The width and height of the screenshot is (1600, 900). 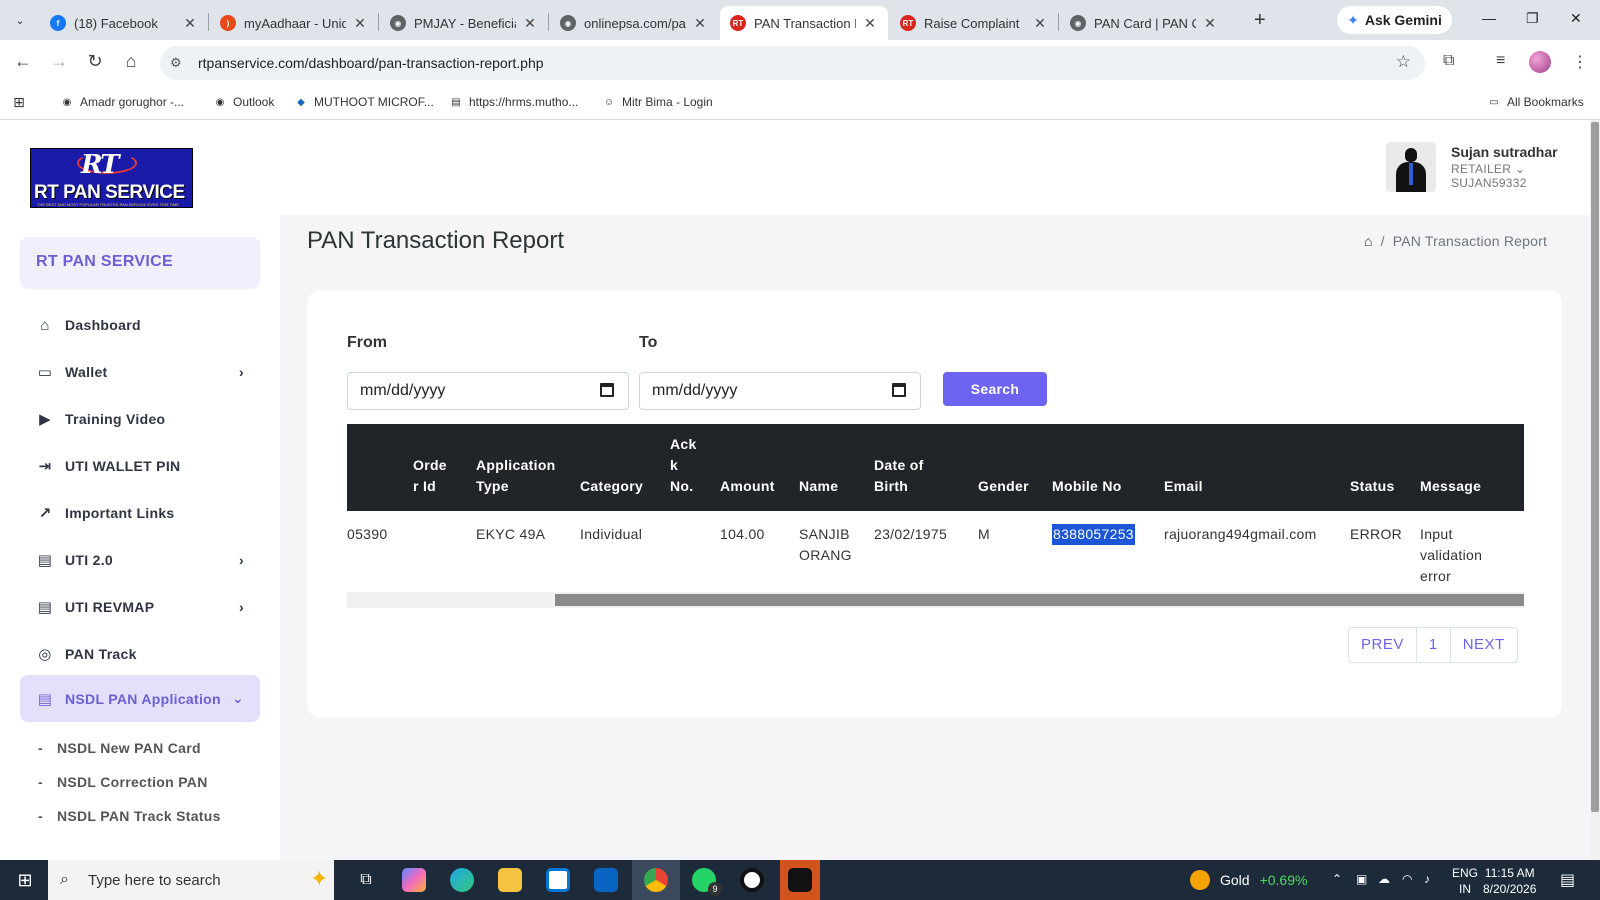 I want to click on extensions-icon: ⧉, so click(x=1448, y=61).